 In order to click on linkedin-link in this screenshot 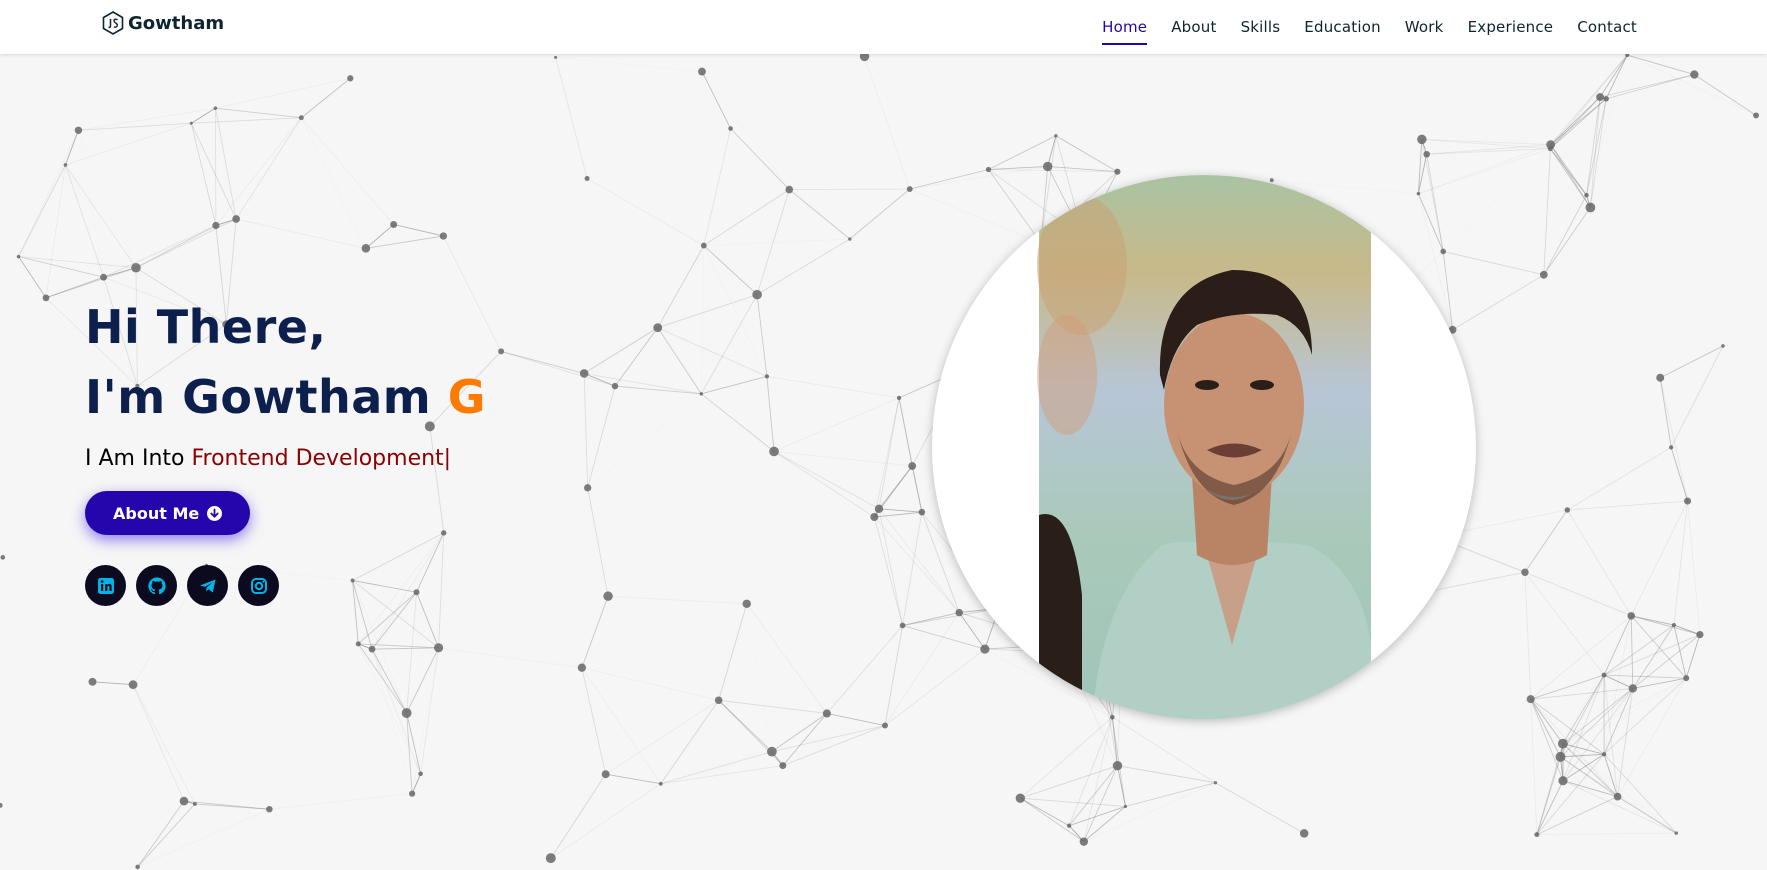, I will do `click(105, 585)`.